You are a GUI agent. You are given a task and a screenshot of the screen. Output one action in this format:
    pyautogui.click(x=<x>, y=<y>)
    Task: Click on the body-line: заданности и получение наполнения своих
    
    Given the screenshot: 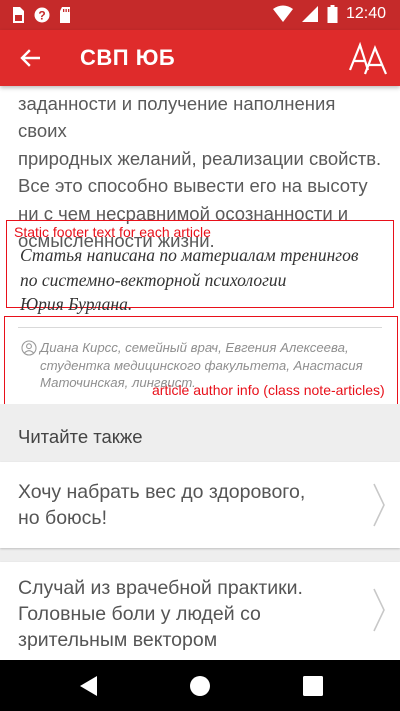 What is the action you would take?
    pyautogui.click(x=177, y=117)
    